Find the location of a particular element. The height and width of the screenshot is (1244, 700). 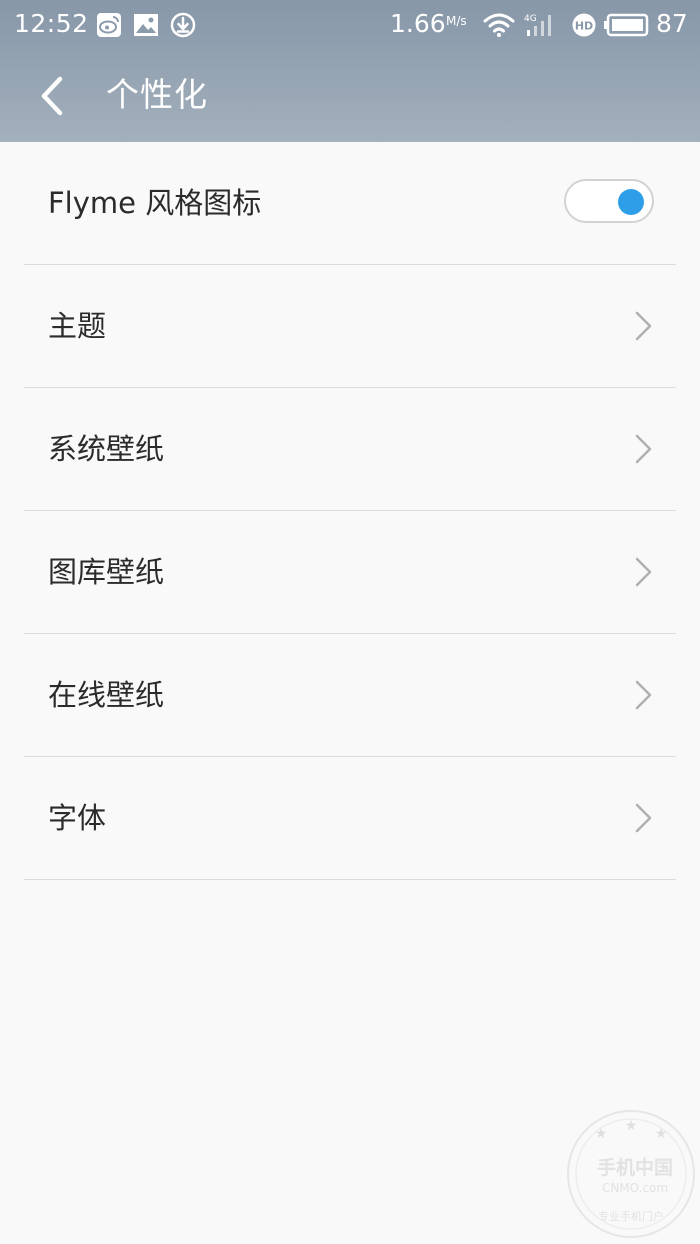

setting-item-label: 主题 is located at coordinates (77, 326).